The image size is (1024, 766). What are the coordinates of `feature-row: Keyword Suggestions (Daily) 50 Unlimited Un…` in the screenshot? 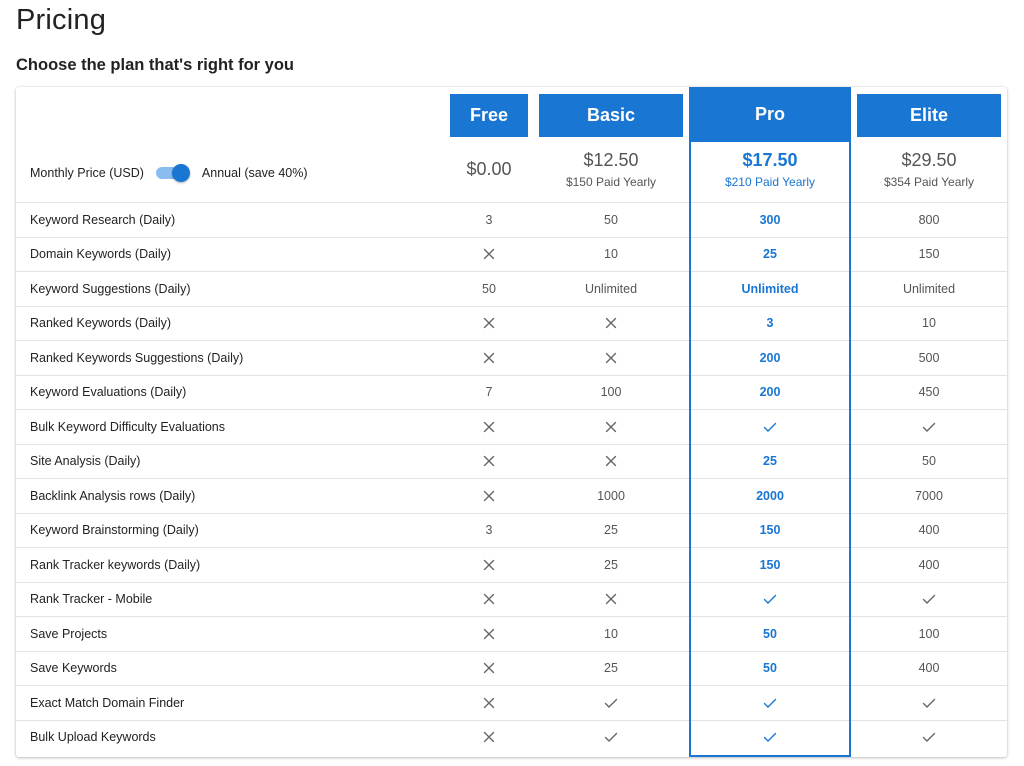 It's located at (511, 288).